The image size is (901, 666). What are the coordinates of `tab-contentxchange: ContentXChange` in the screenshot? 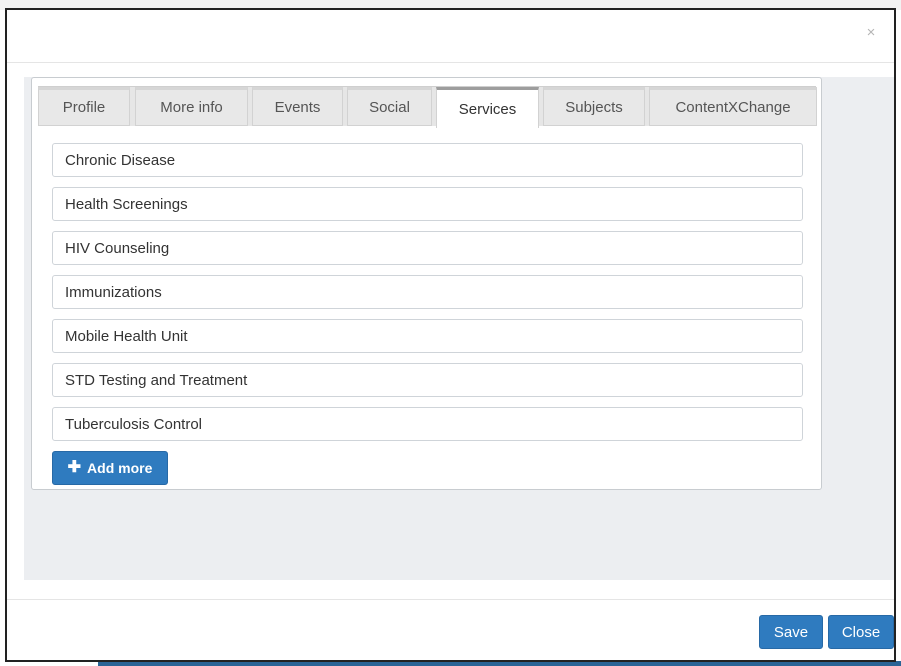 It's located at (733, 106).